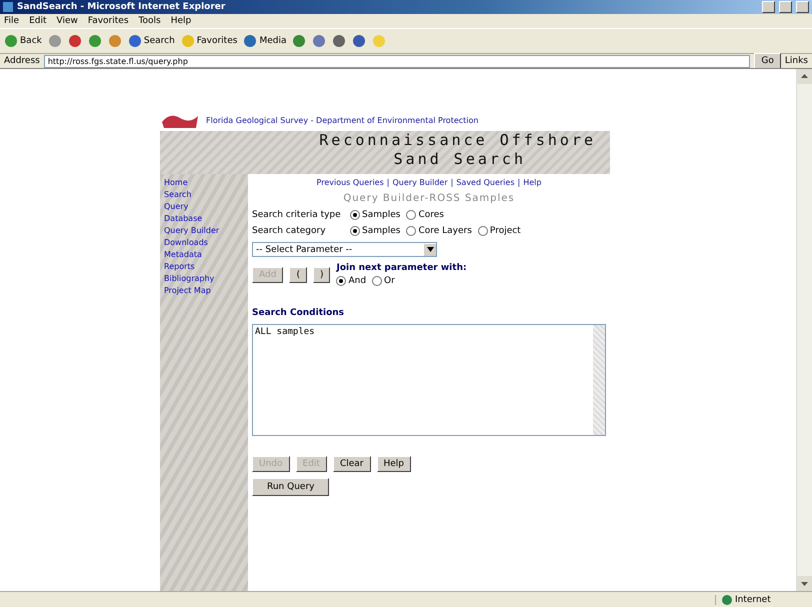 The height and width of the screenshot is (607, 812). I want to click on menu-item: Favorites, so click(108, 21).